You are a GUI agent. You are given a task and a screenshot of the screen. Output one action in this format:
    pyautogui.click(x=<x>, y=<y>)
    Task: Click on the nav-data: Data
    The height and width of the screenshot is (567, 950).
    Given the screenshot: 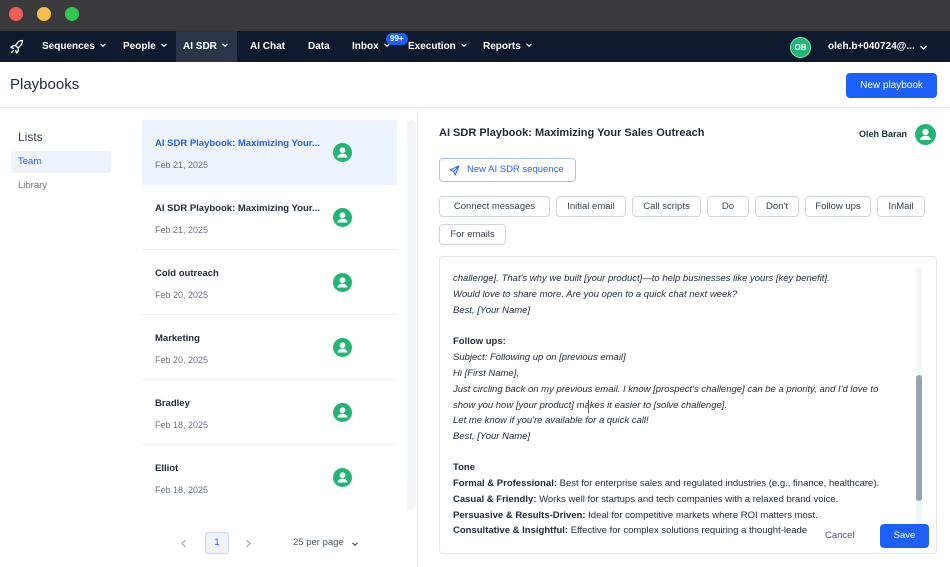 What is the action you would take?
    pyautogui.click(x=319, y=46)
    